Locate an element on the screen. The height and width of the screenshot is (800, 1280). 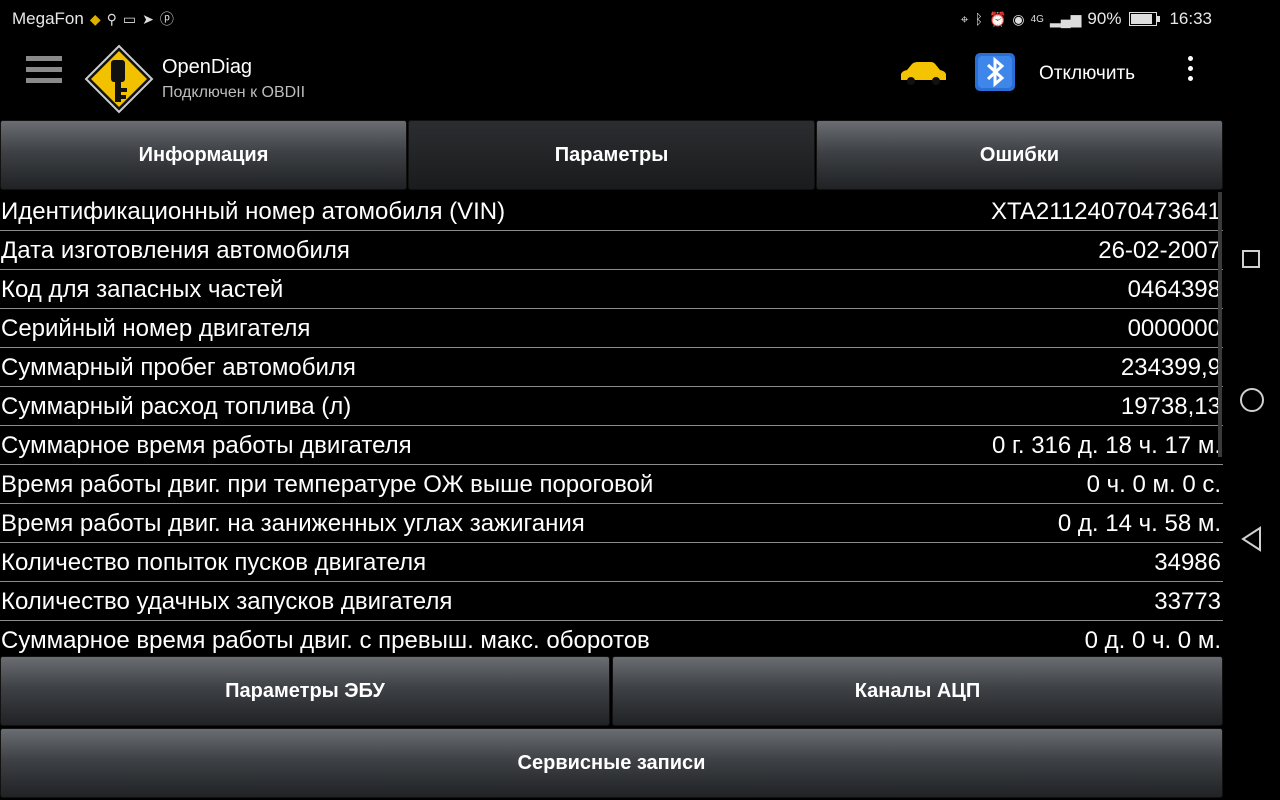
param-label: Дата изготовления автомобиля is located at coordinates (175, 250).